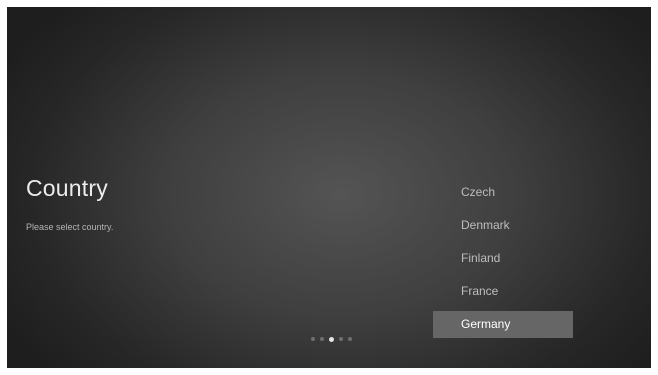  What do you see at coordinates (503, 291) in the screenshot?
I see `country-item-france: France` at bounding box center [503, 291].